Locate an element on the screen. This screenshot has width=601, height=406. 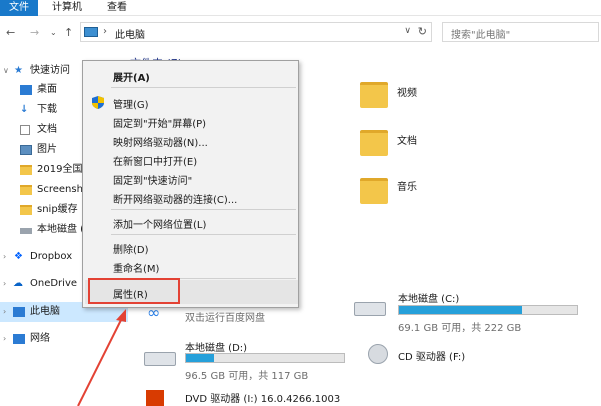
back-arrow-icon: ← is located at coordinates (10, 32).